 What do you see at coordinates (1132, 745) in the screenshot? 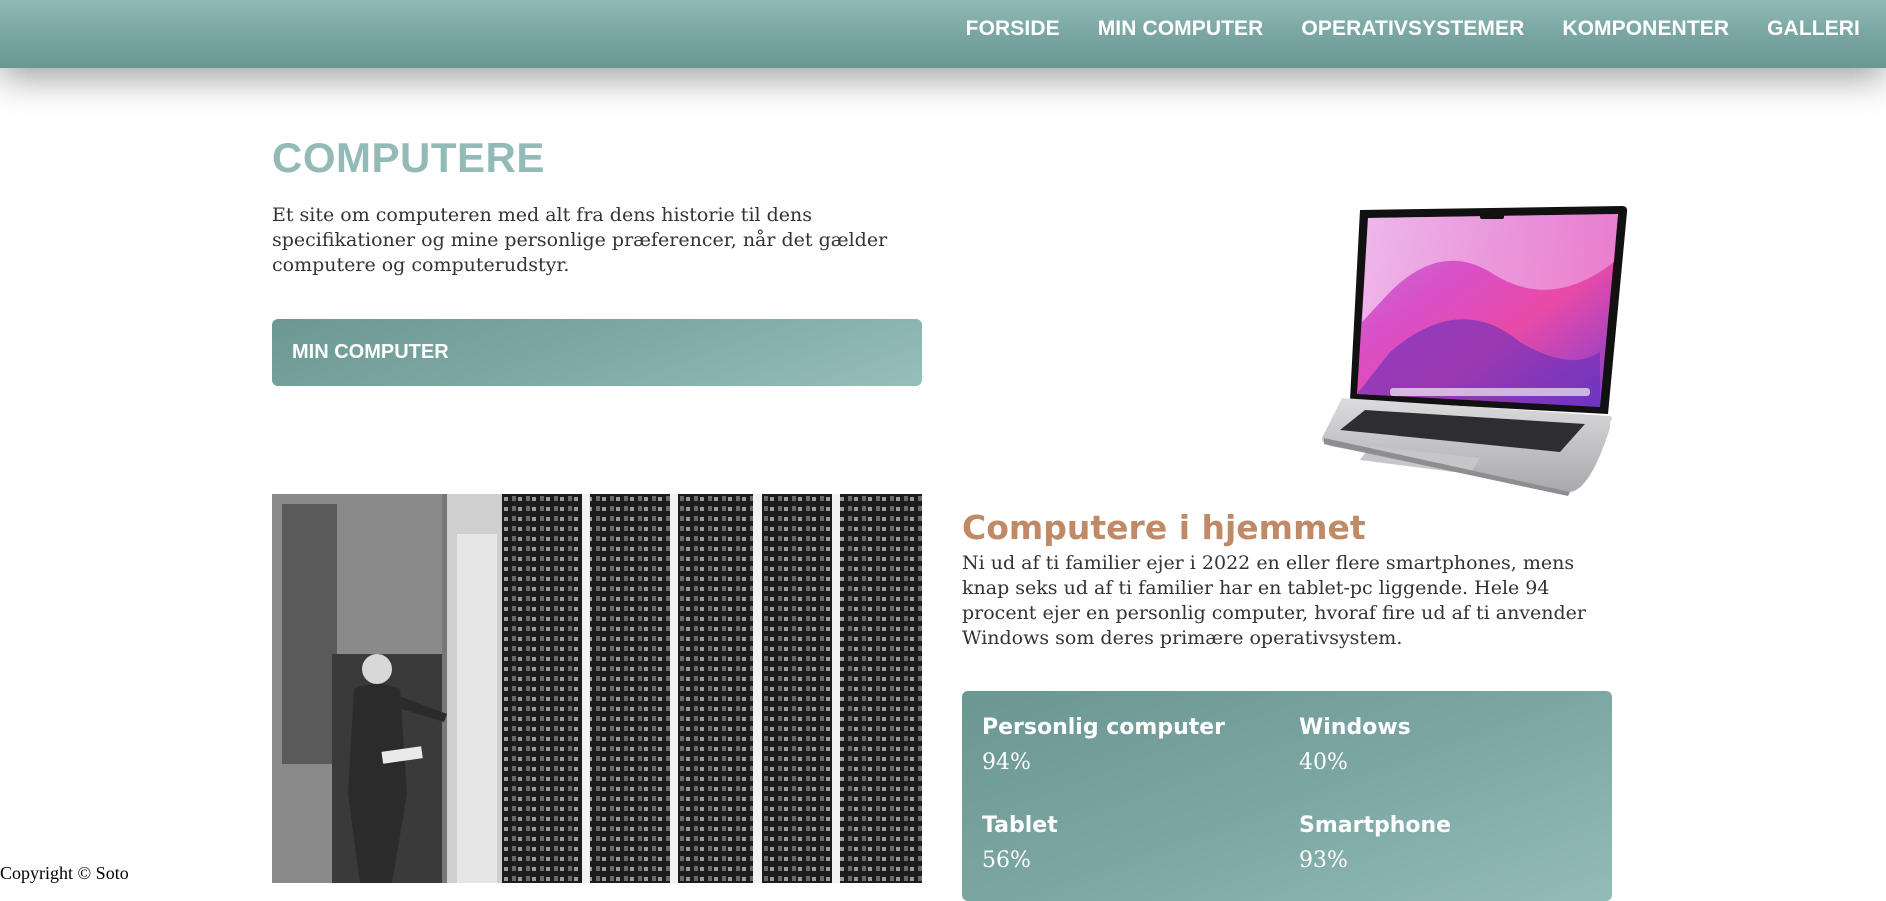
I see `stat-personlig-computer: Personlig computer 94%` at bounding box center [1132, 745].